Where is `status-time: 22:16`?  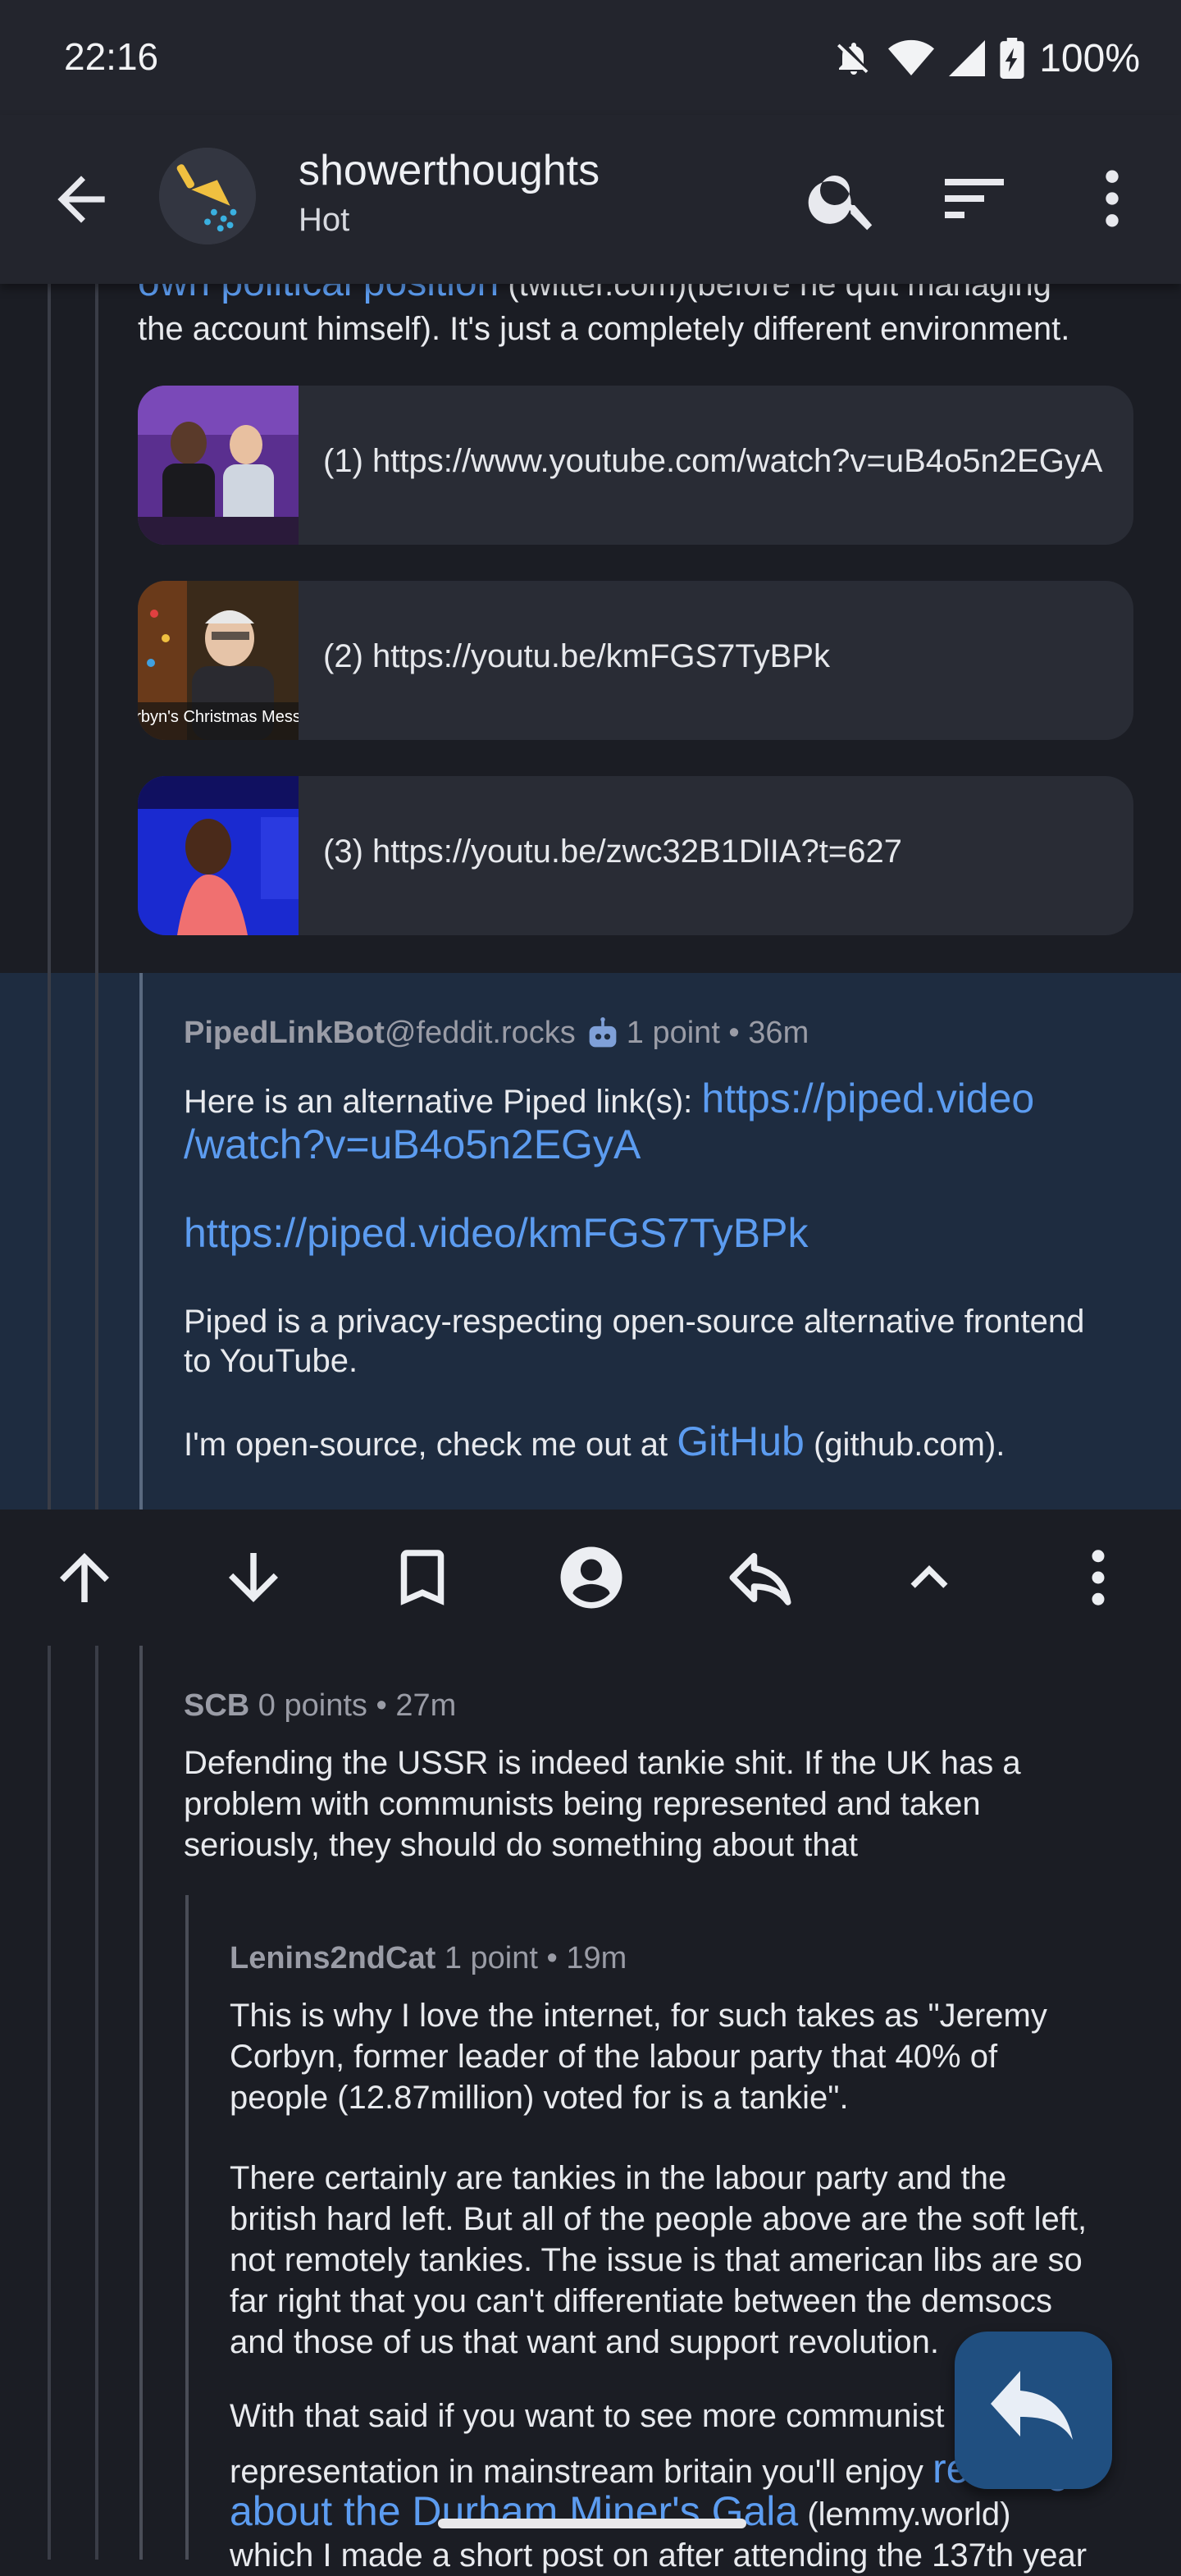
status-time: 22:16 is located at coordinates (111, 57).